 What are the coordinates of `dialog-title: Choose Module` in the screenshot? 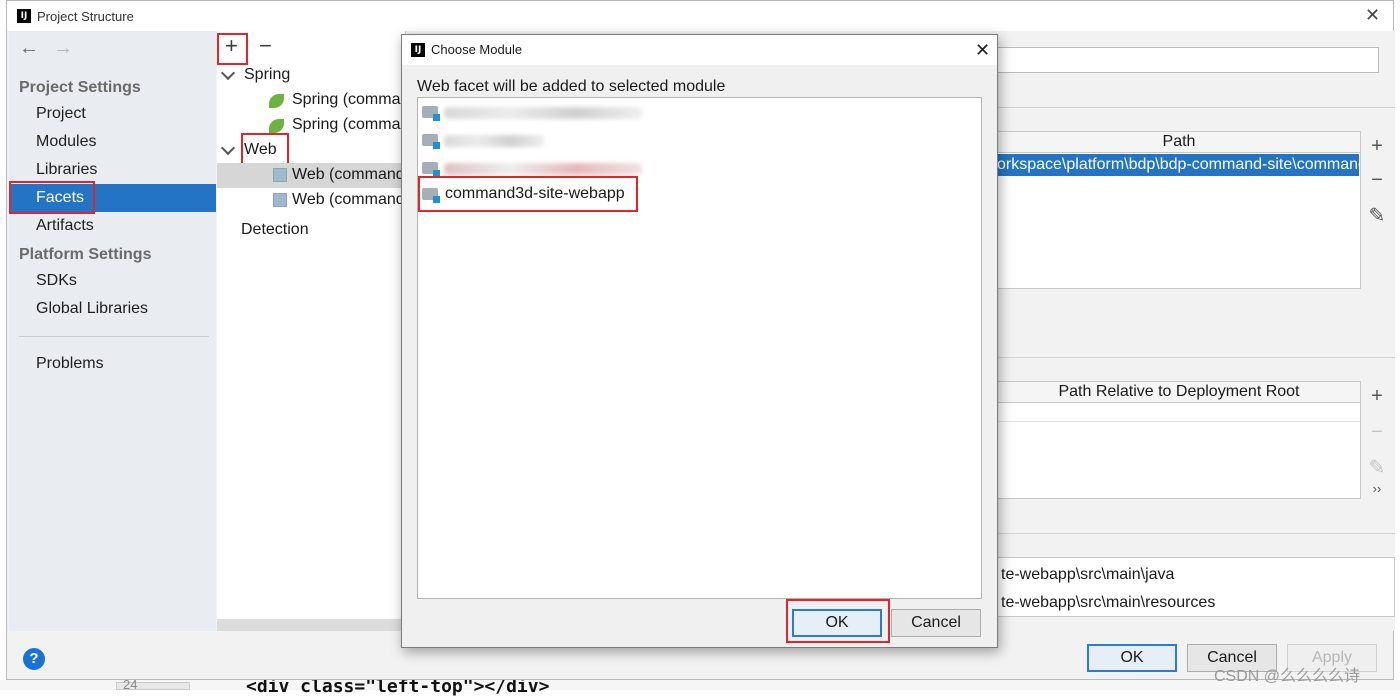 It's located at (477, 49).